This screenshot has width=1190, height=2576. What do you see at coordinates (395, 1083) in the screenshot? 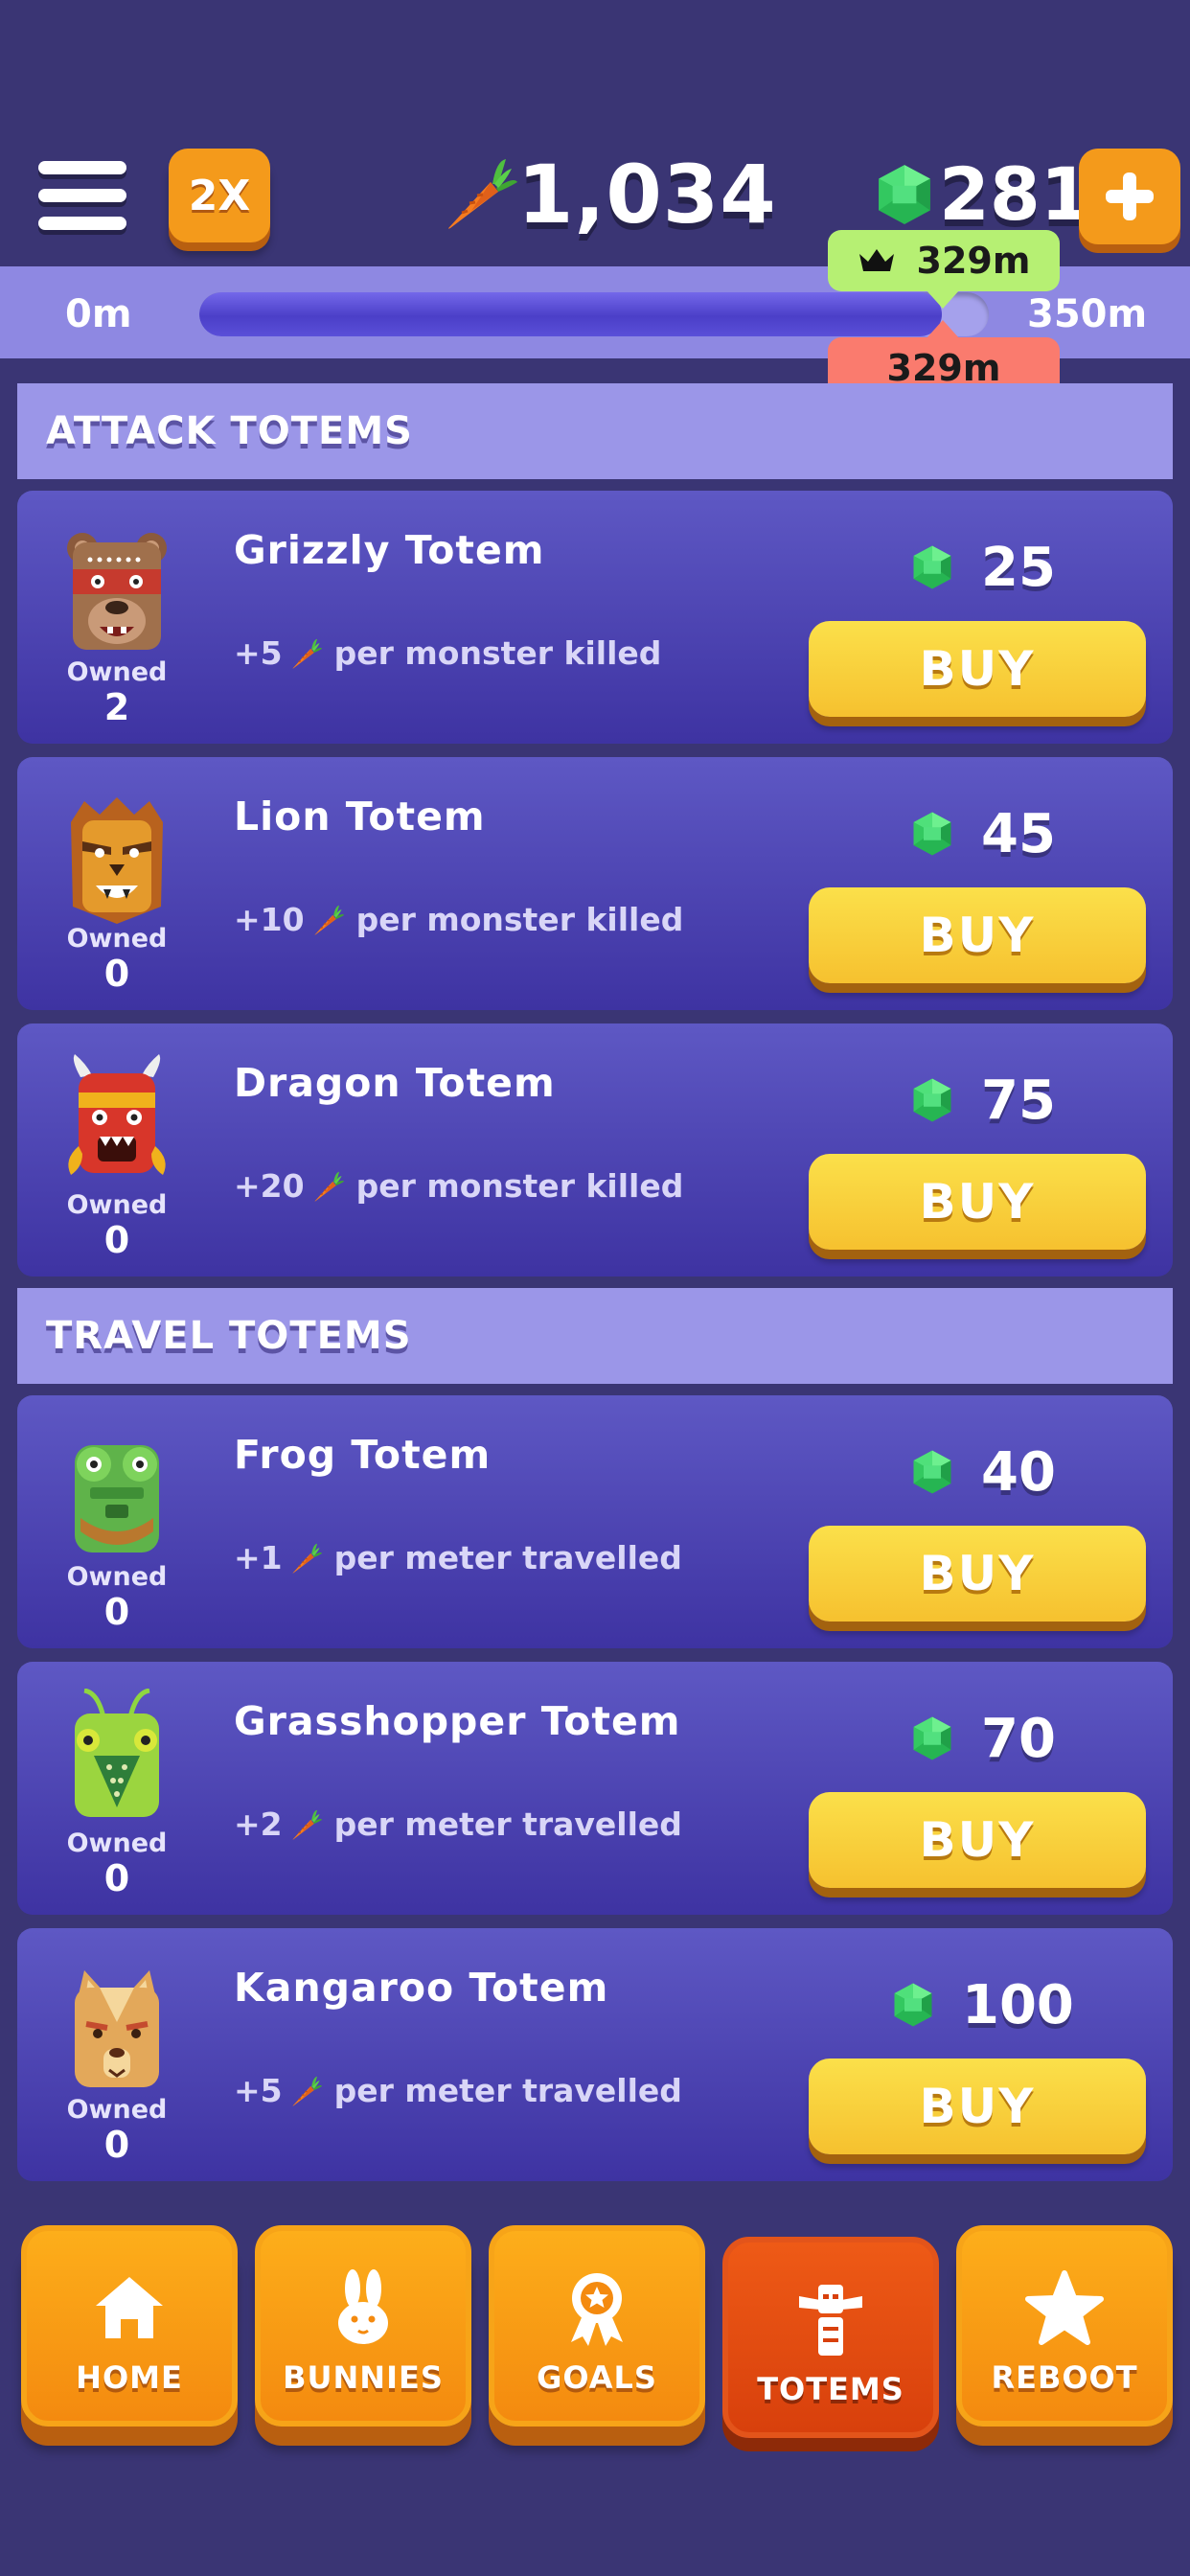
I see `totem-name: Dragon Totem` at bounding box center [395, 1083].